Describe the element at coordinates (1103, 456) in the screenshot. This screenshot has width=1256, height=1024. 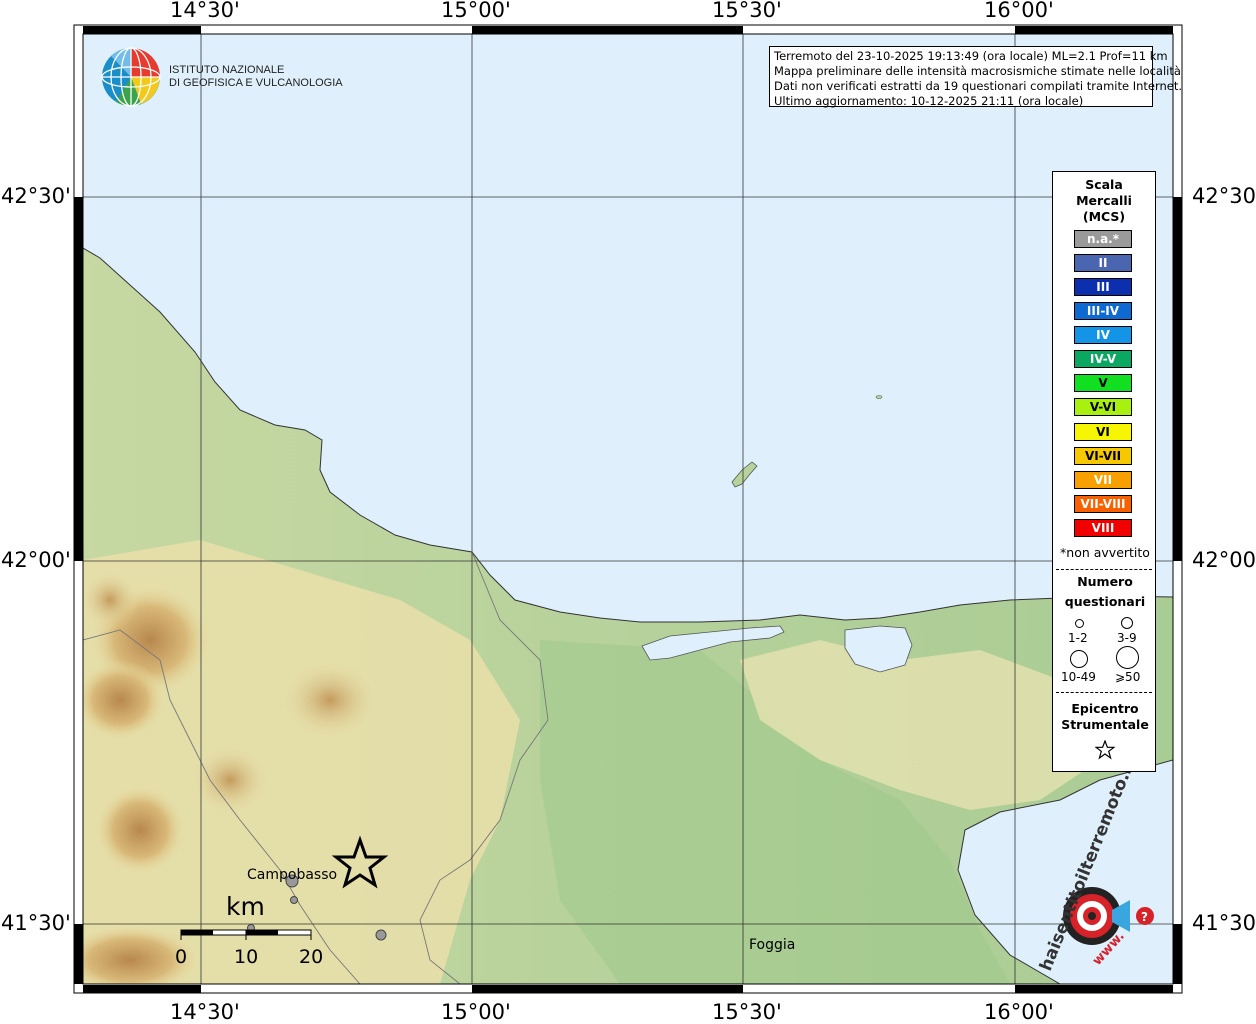
I see `intensity-swatch: VI-VII` at that location.